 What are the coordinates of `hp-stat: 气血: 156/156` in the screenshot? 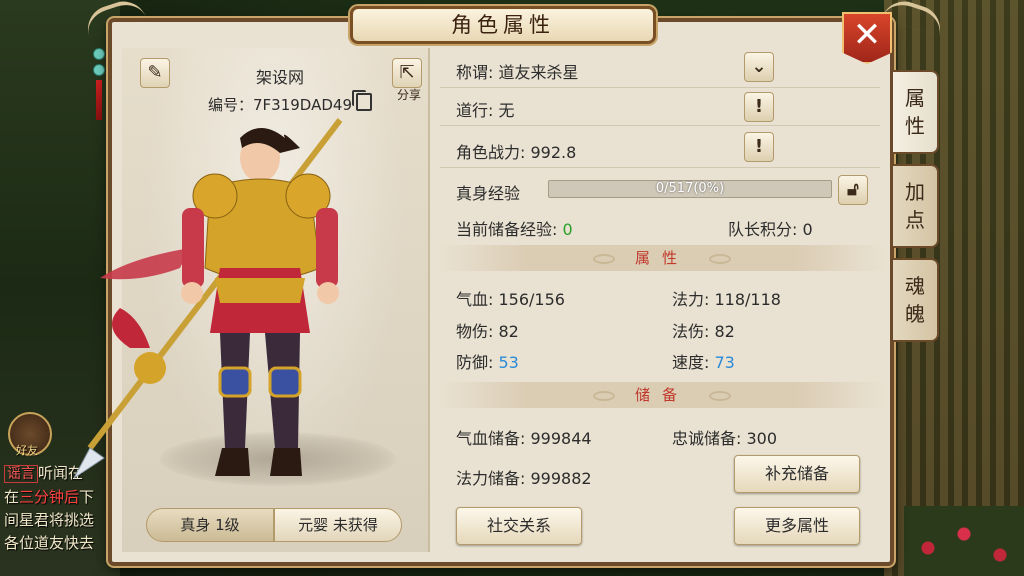 It's located at (510, 298).